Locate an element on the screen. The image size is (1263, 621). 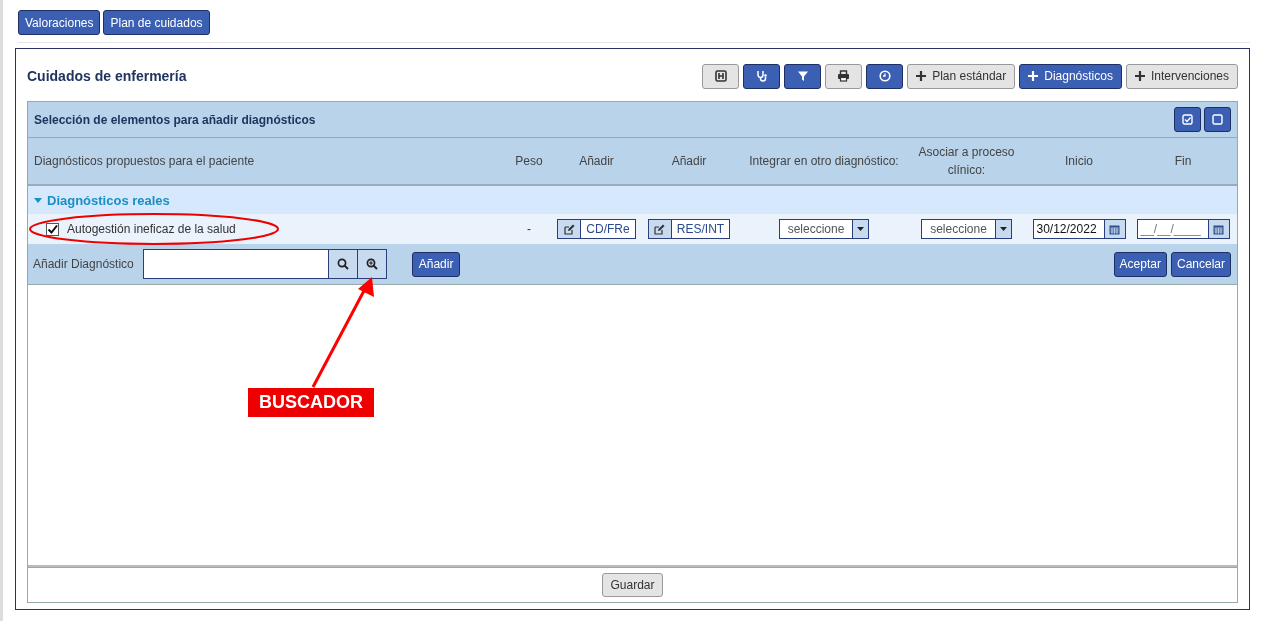
filter-icon is located at coordinates (802, 76).